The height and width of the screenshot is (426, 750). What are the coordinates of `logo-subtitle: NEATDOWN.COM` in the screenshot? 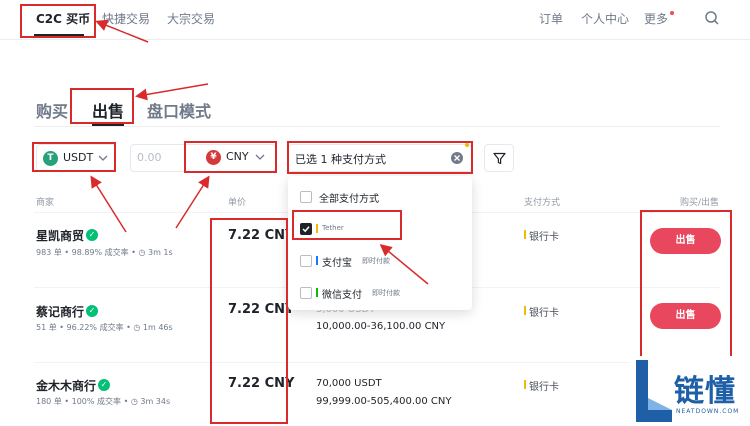 It's located at (708, 411).